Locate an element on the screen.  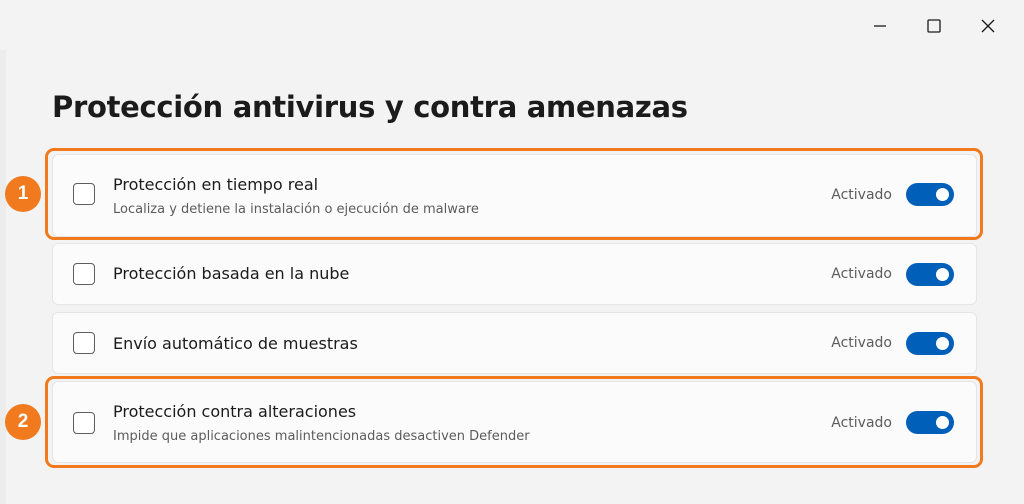
cloud-protection-checkbox is located at coordinates (84, 274).